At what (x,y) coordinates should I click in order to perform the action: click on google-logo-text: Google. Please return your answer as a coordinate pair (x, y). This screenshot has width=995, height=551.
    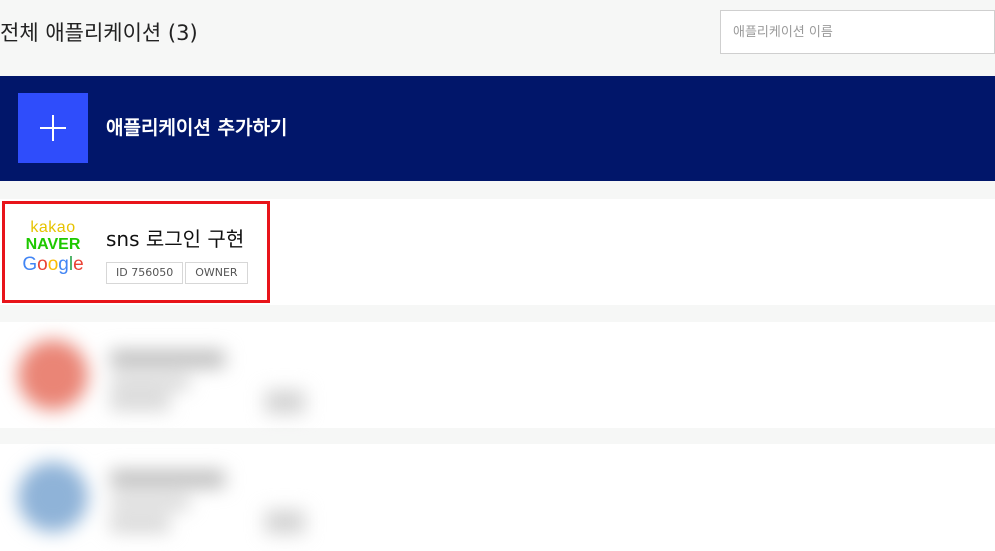
    Looking at the image, I should click on (53, 264).